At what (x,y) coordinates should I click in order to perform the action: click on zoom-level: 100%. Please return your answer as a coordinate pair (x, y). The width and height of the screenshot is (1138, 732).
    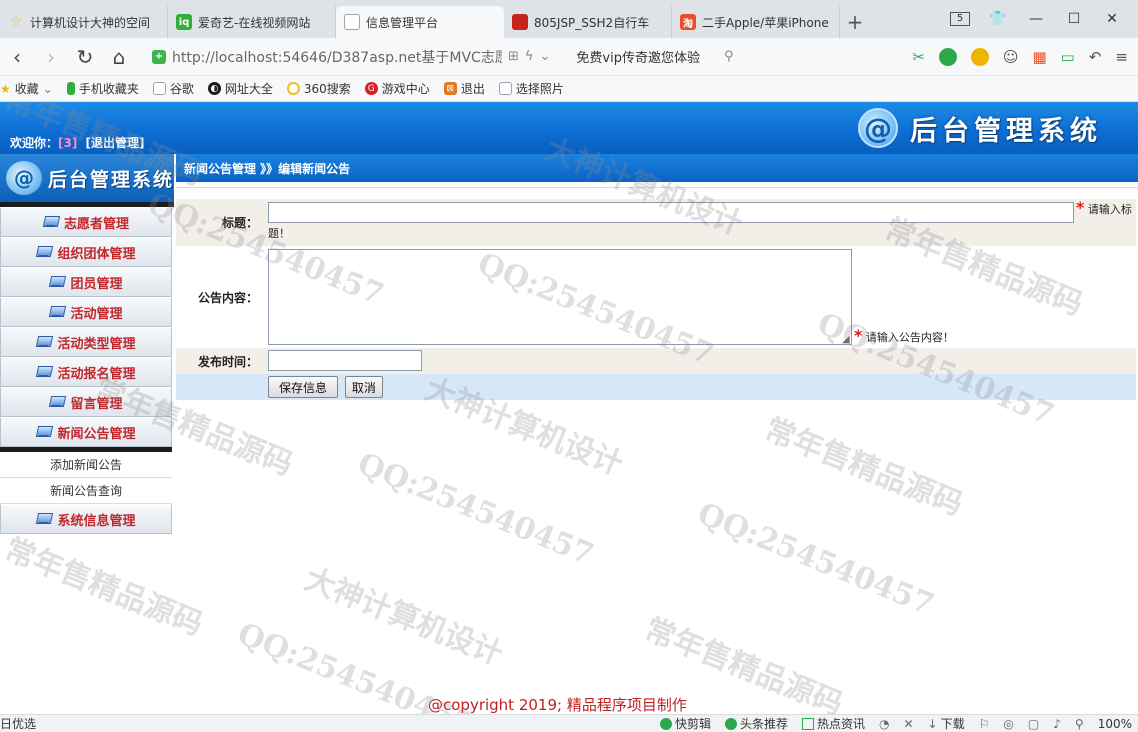
    Looking at the image, I should click on (1115, 724).